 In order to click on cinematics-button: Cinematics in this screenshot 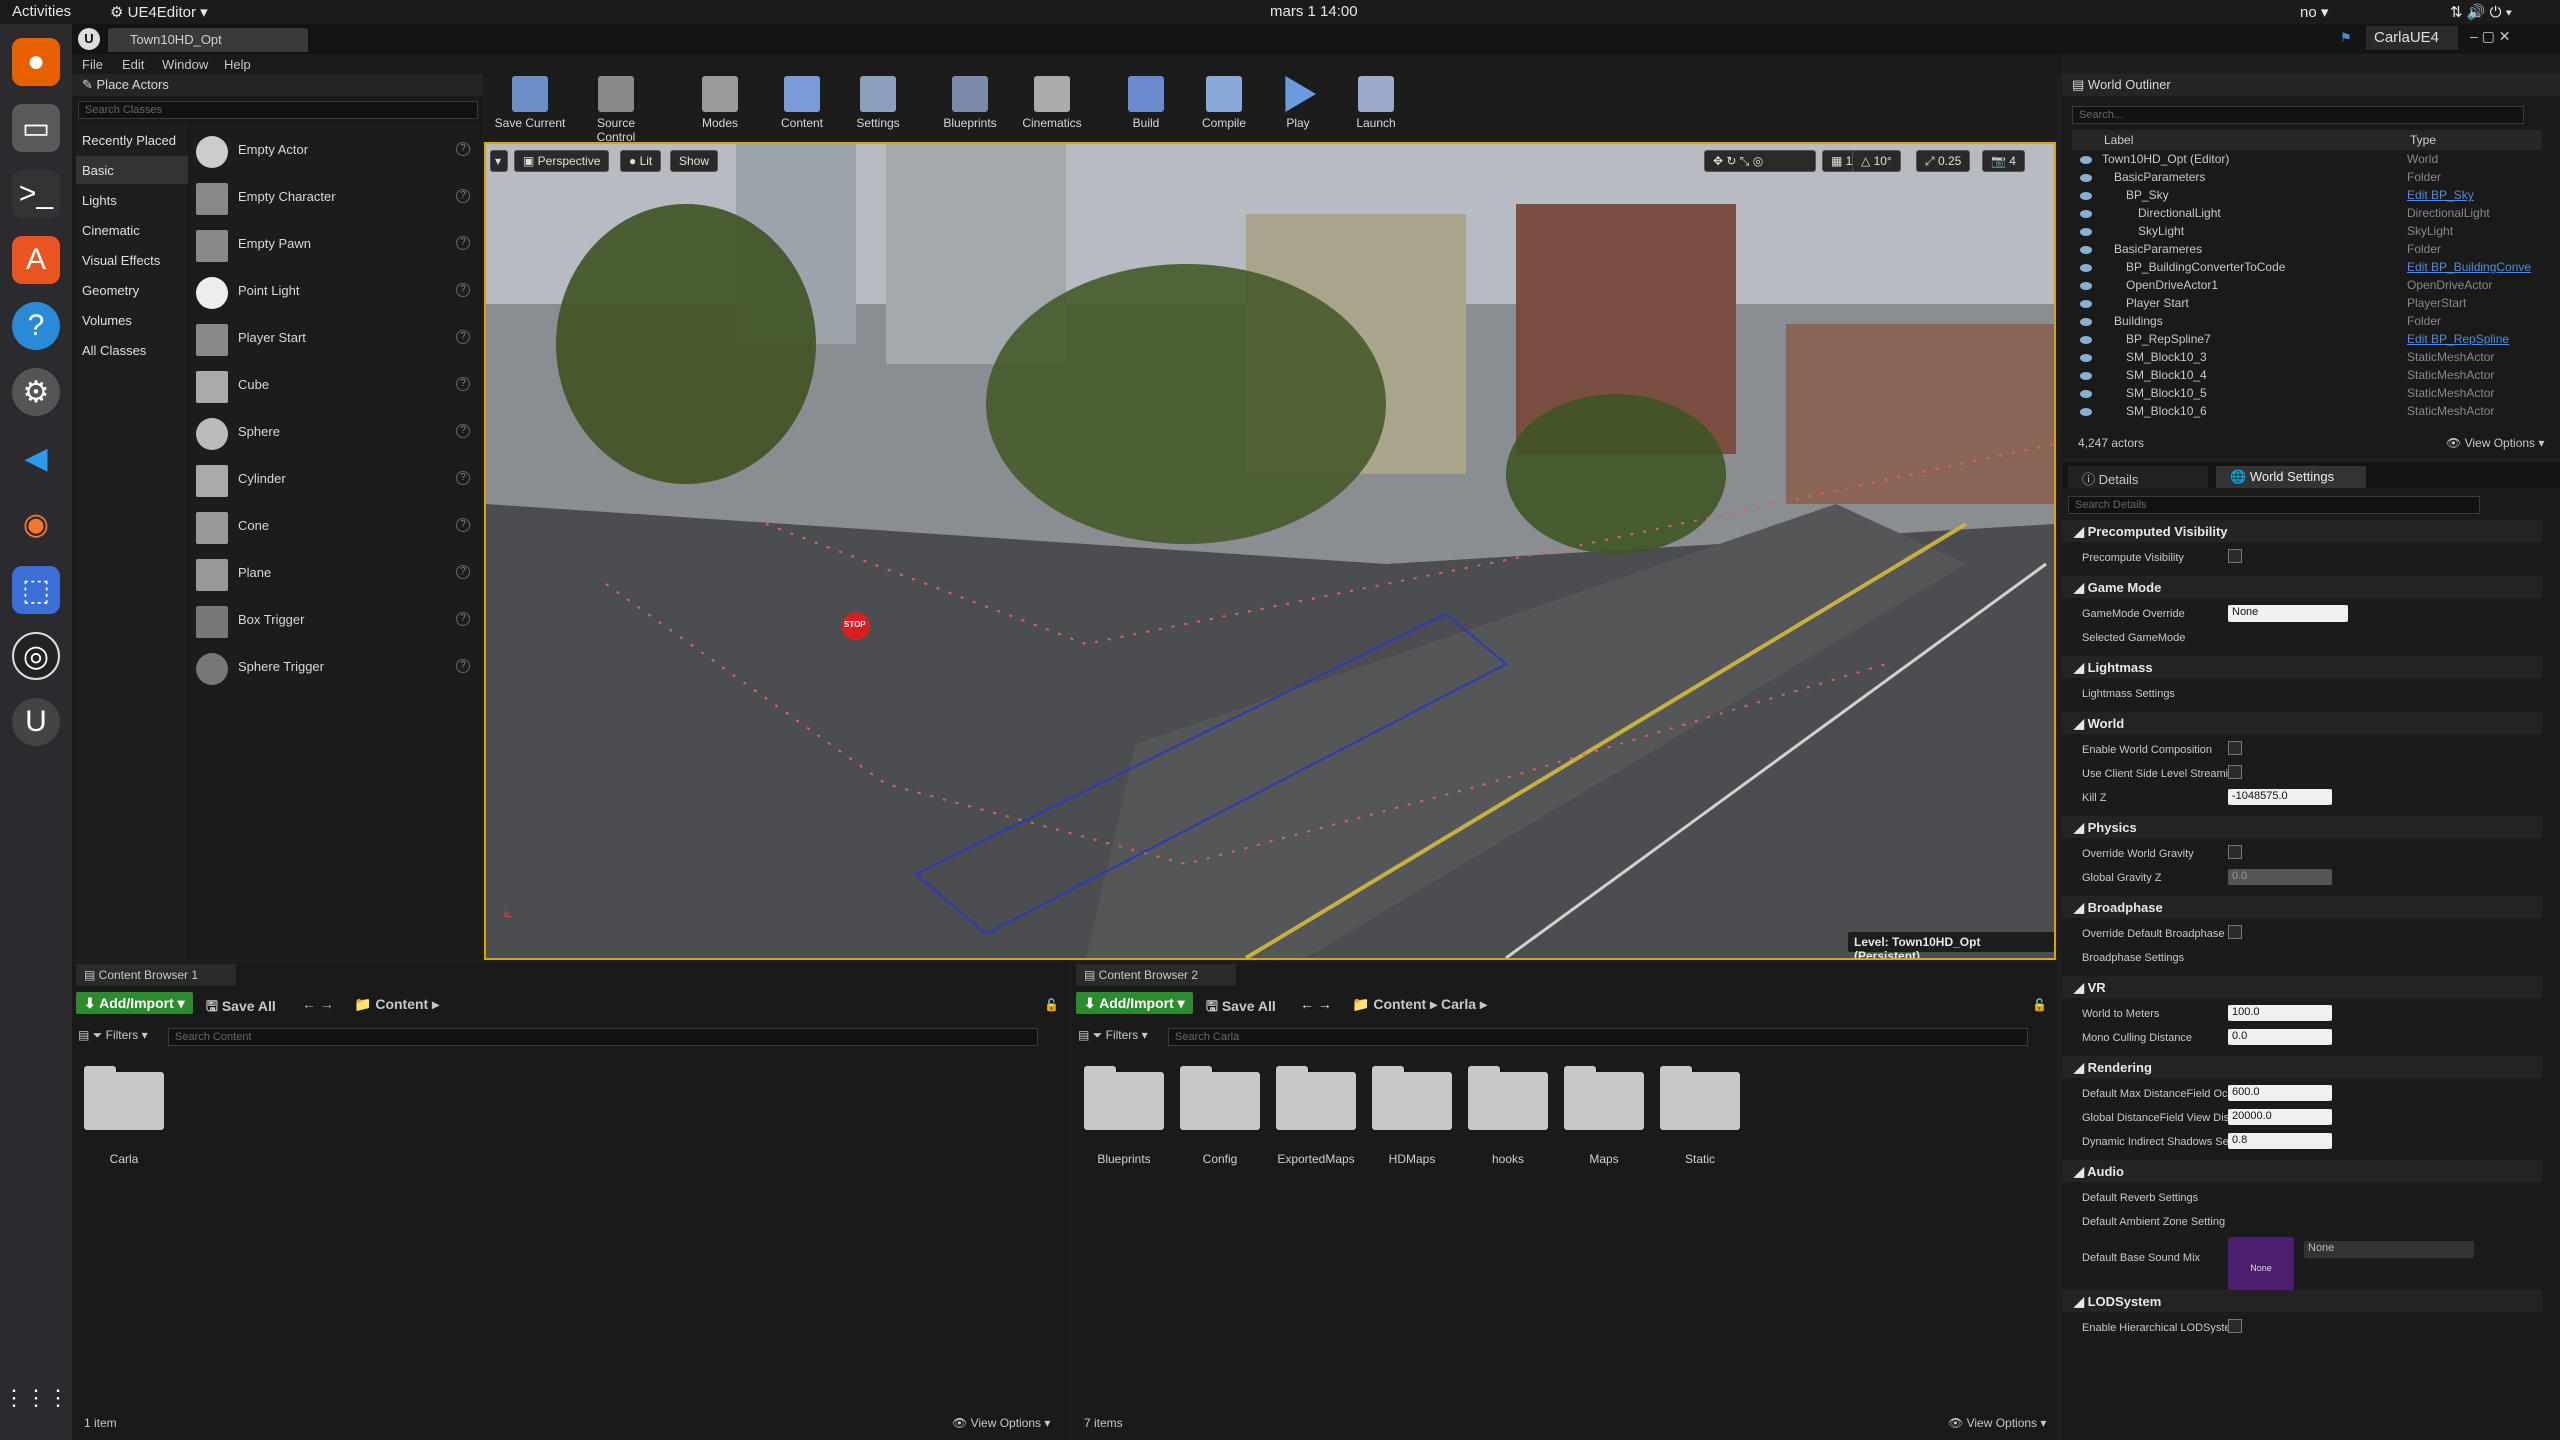, I will do `click(1052, 103)`.